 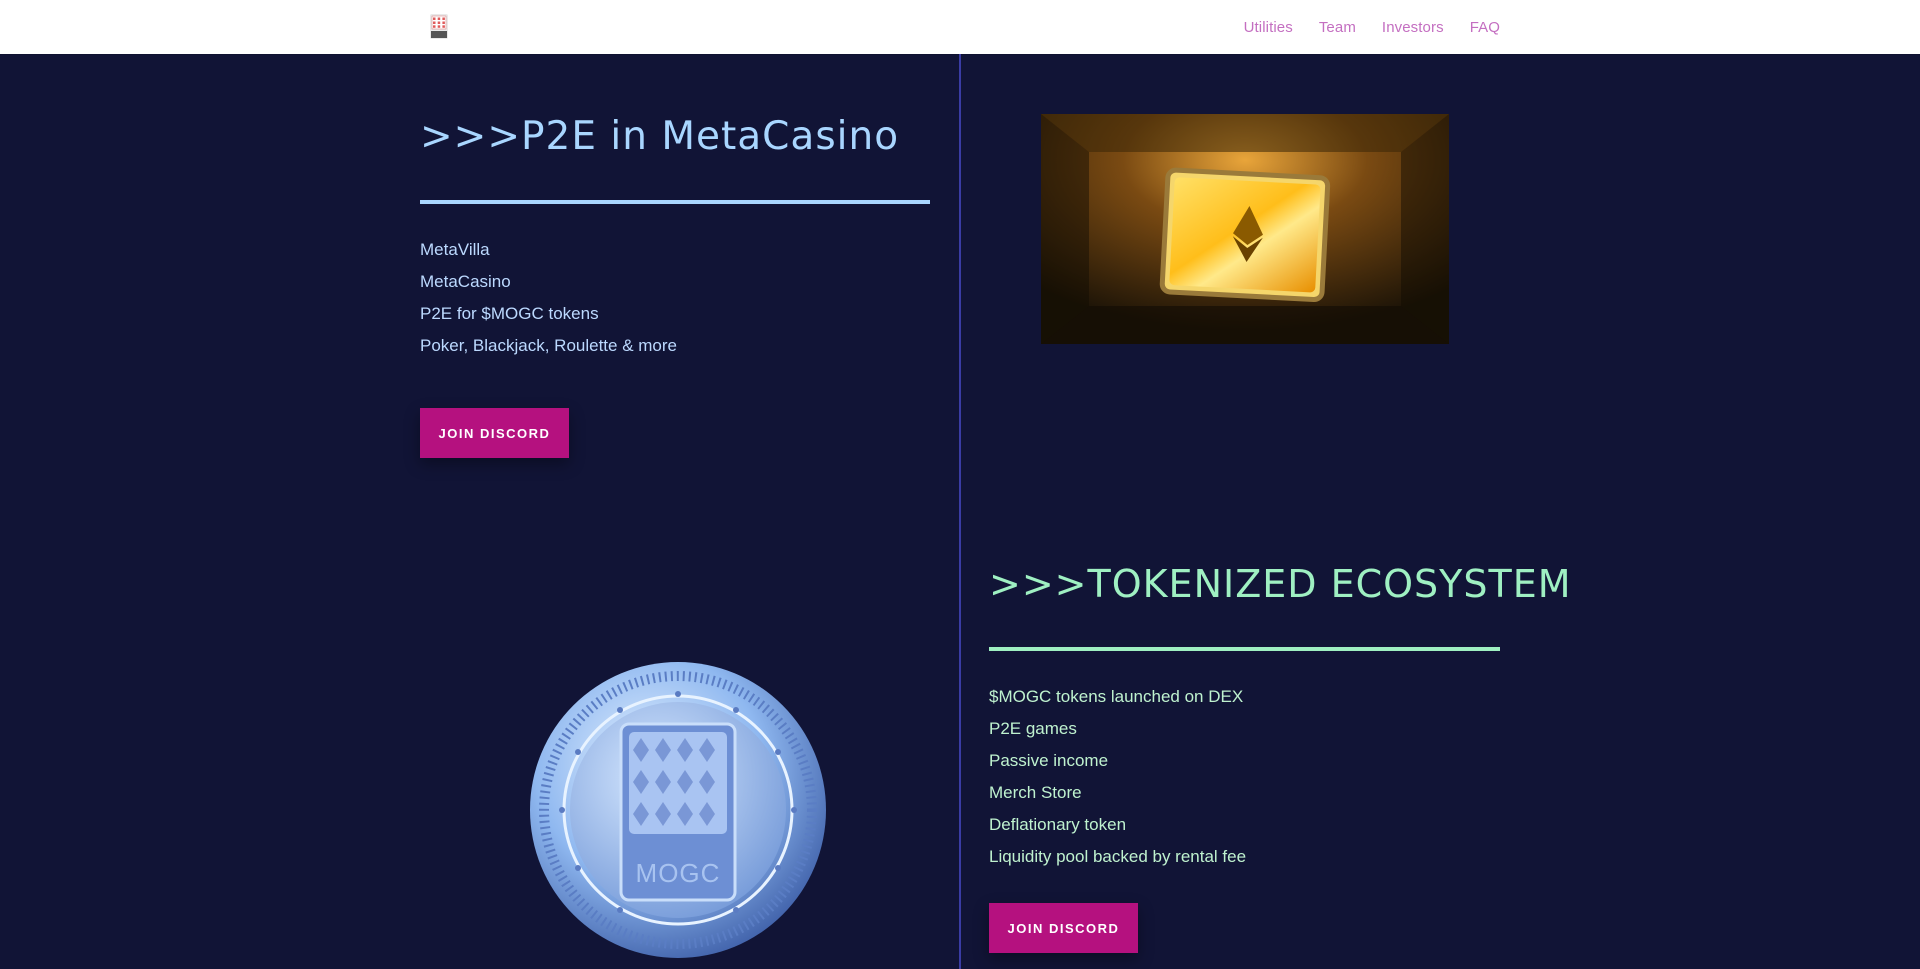 I want to click on gold-vault-card-image, so click(x=1245, y=229).